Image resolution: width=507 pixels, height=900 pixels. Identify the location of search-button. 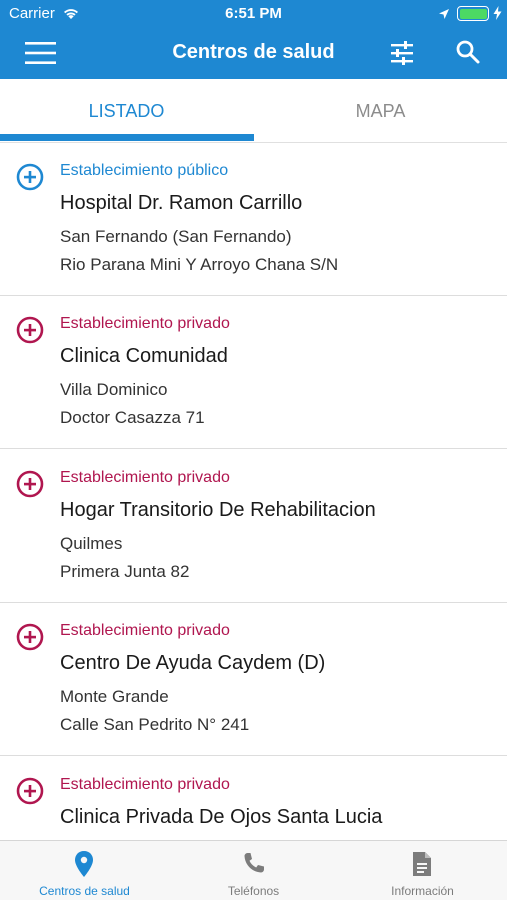
(468, 52).